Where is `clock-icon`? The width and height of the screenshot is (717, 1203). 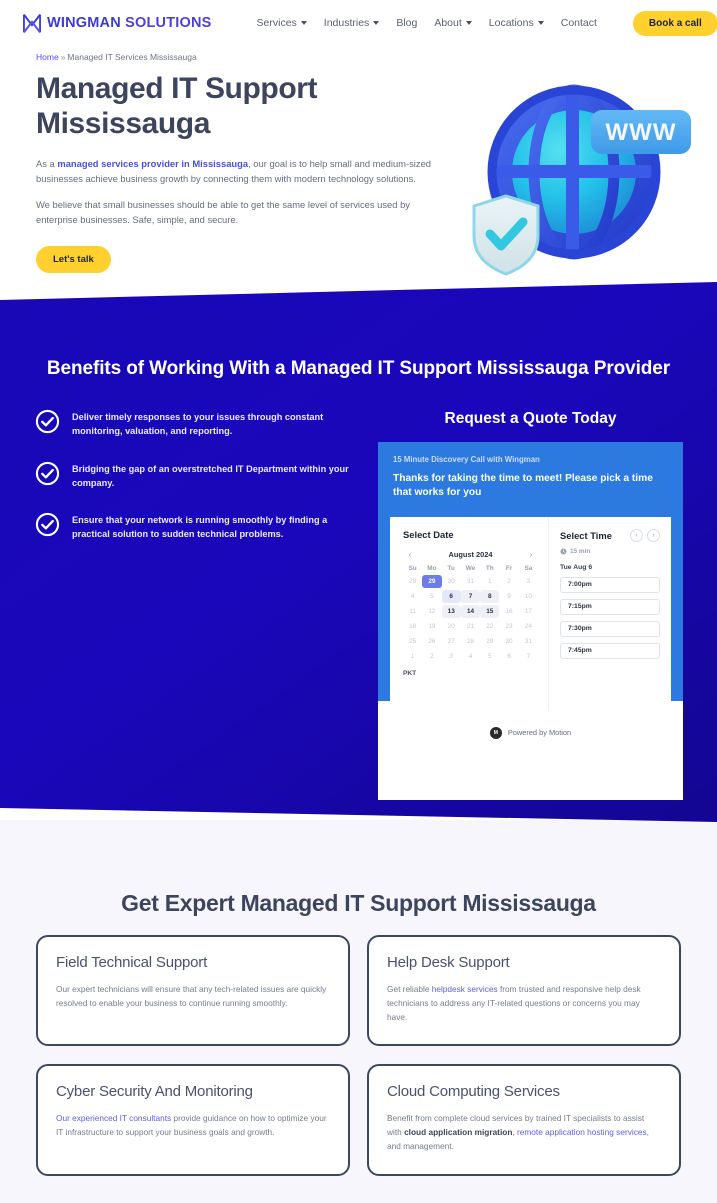
clock-icon is located at coordinates (563, 551).